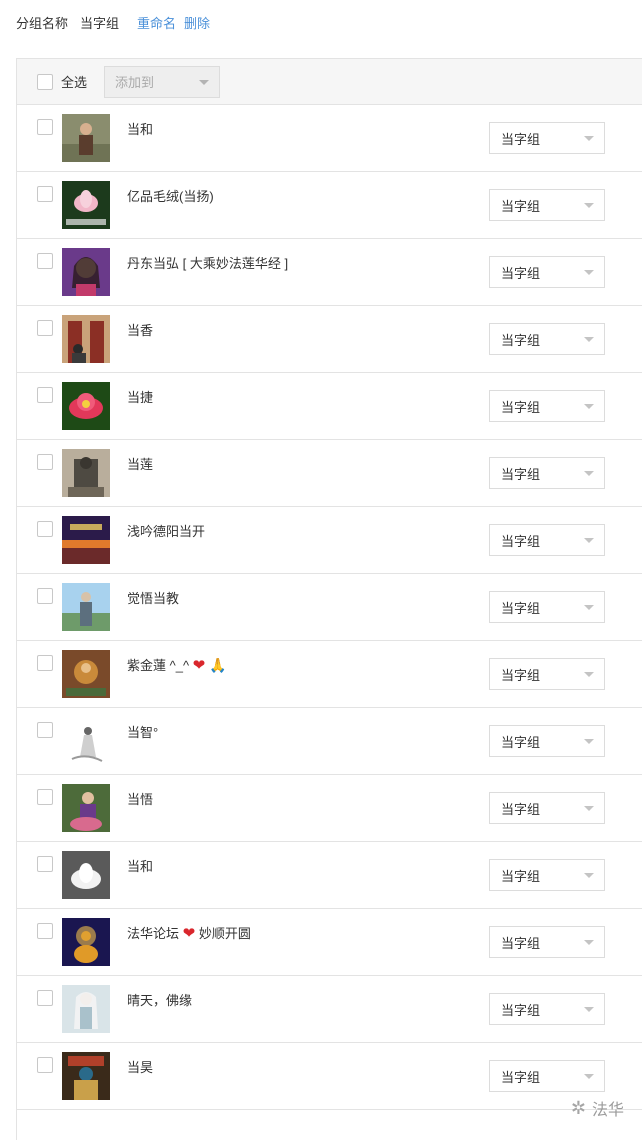 Image resolution: width=642 pixels, height=1140 pixels. I want to click on member-name-text: 晴天，佛缘, so click(160, 1000).